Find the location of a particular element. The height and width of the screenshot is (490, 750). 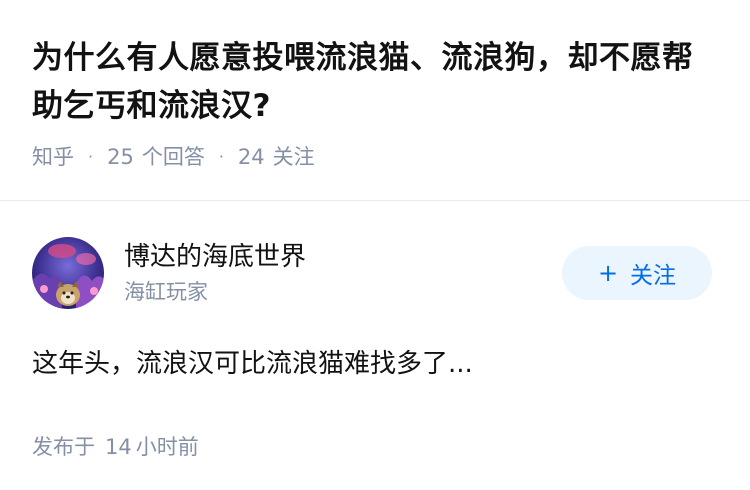

source-label: 知乎 is located at coordinates (53, 157).